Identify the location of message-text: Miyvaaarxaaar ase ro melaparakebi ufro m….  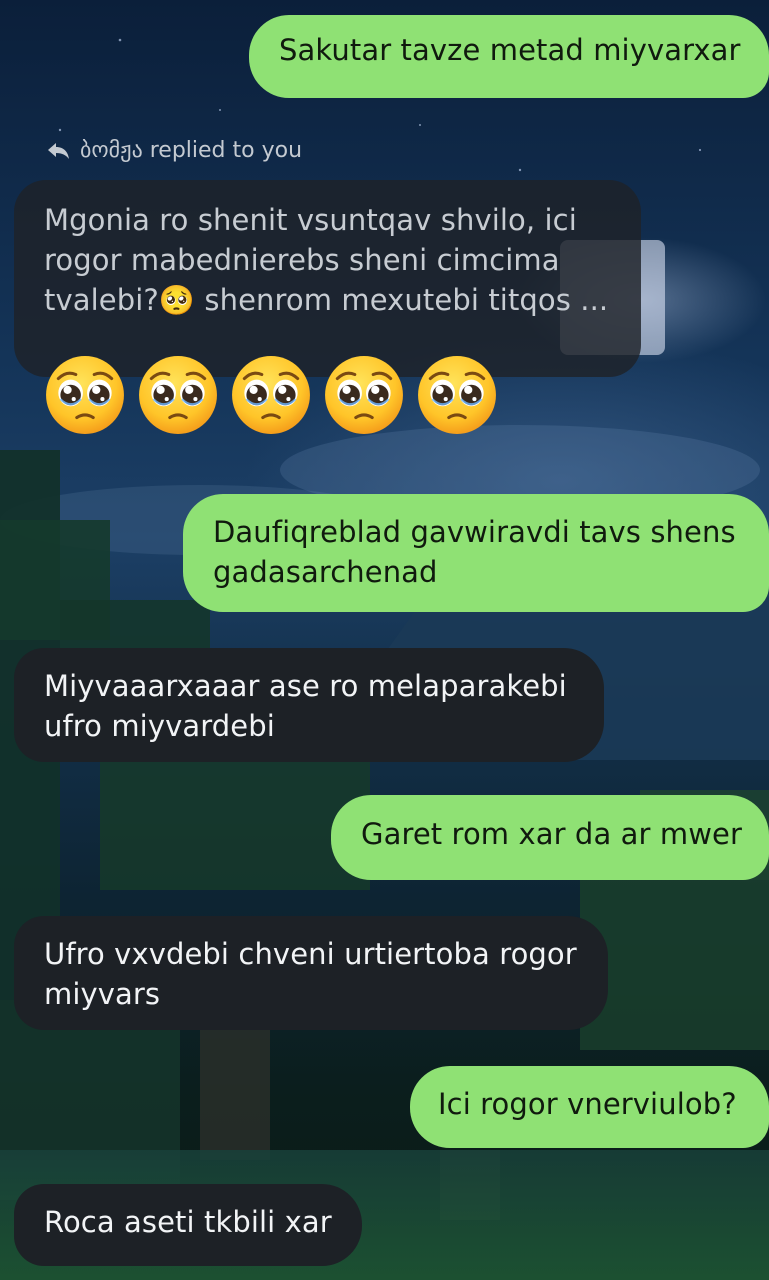
(305, 706).